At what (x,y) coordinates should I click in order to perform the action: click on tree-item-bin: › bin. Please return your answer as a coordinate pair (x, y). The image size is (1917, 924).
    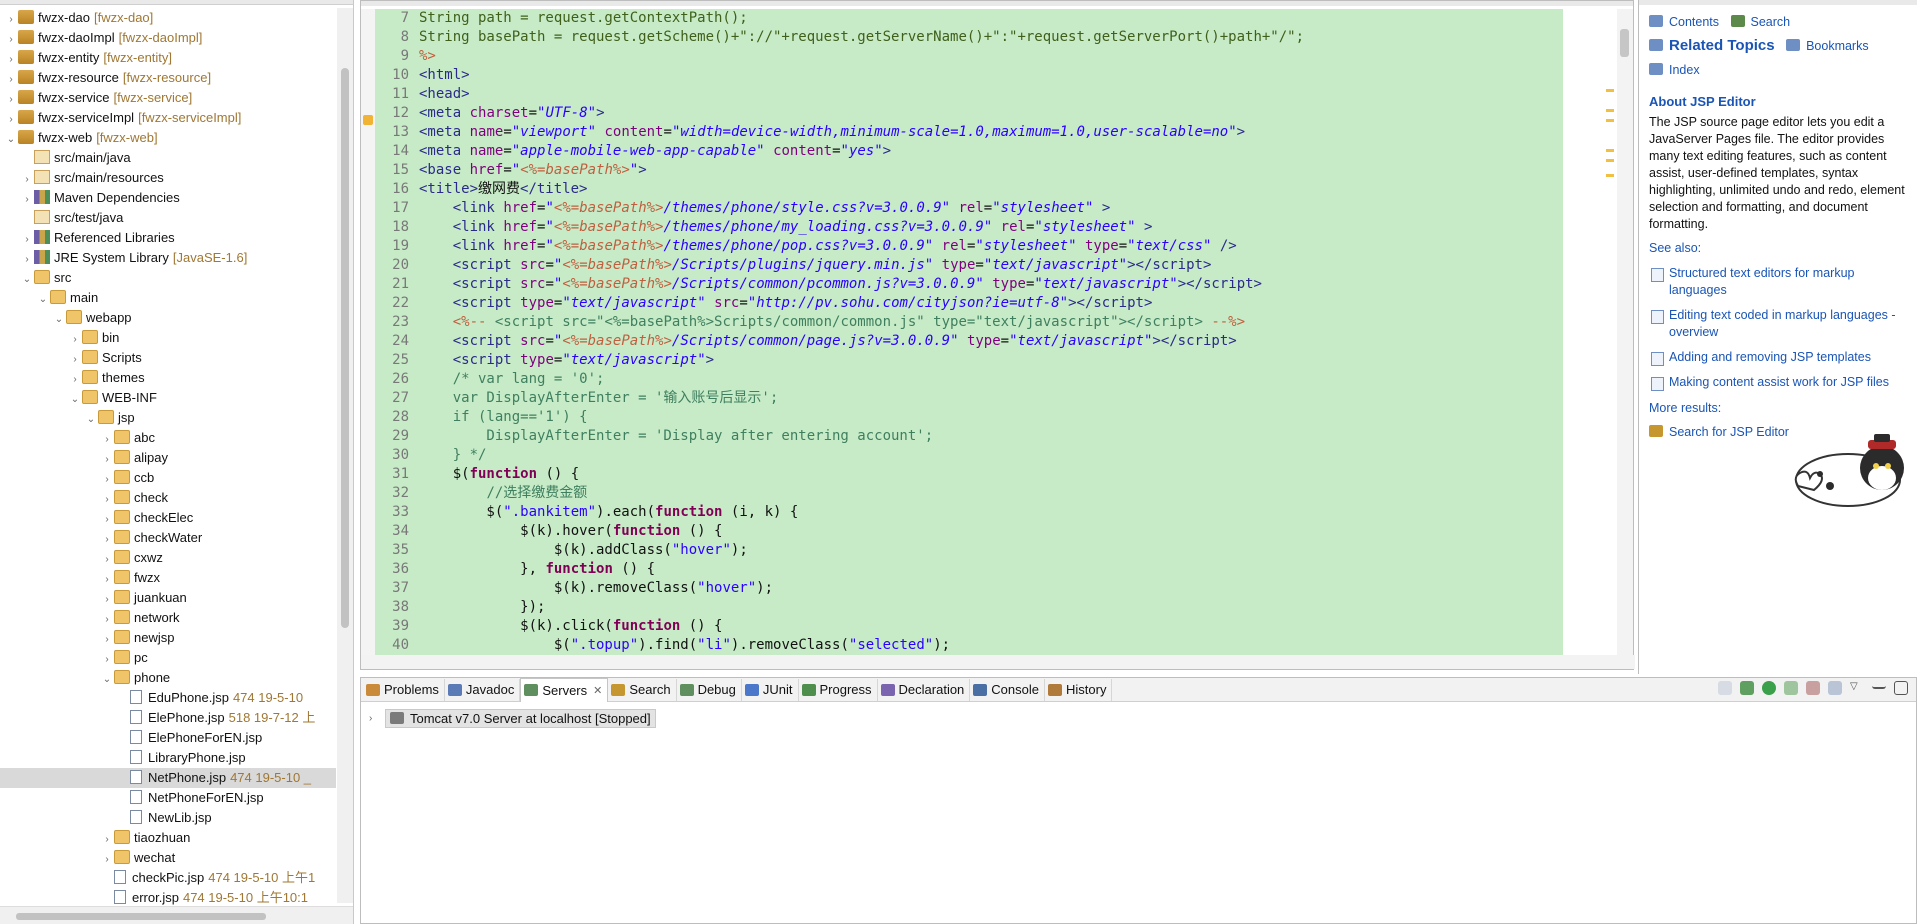
    Looking at the image, I should click on (168, 338).